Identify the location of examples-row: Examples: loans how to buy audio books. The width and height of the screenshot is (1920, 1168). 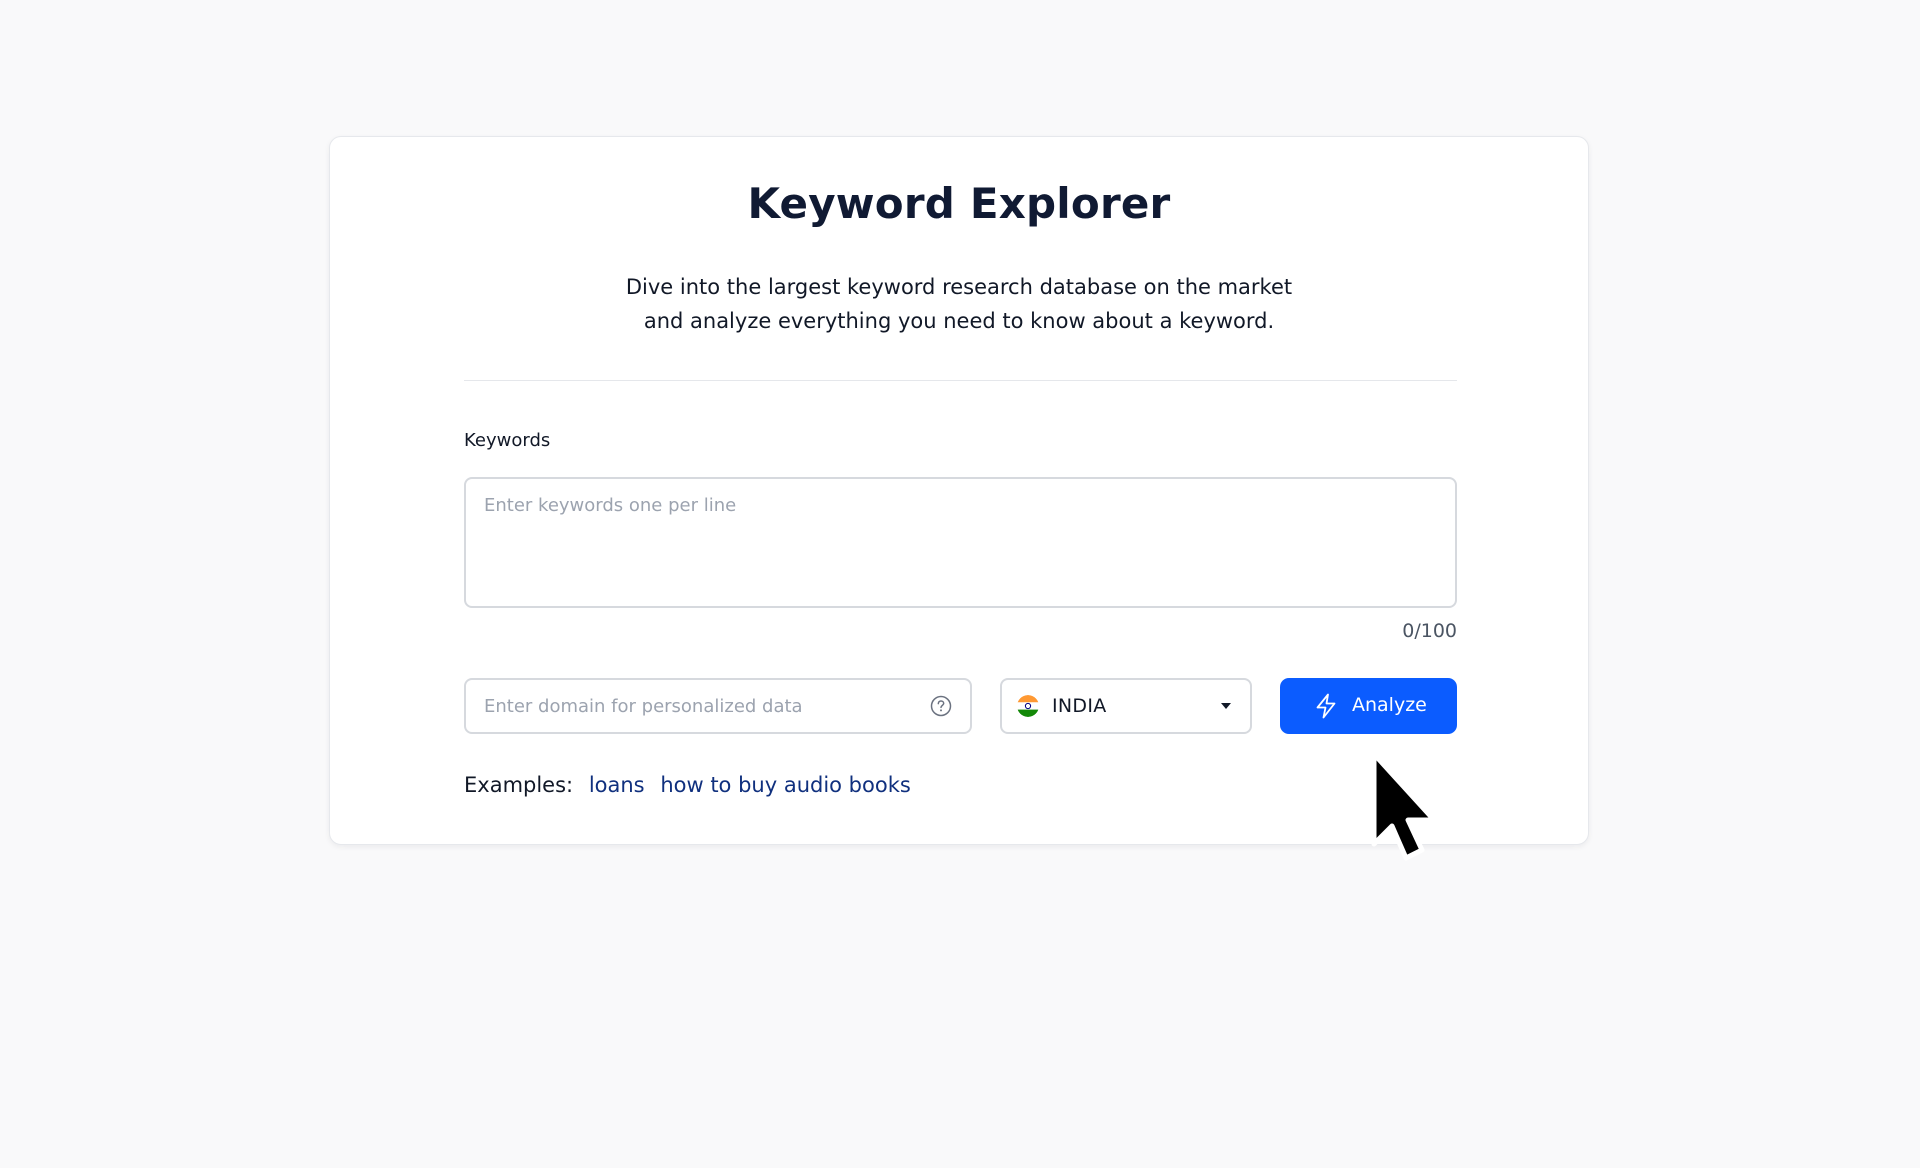
(687, 785).